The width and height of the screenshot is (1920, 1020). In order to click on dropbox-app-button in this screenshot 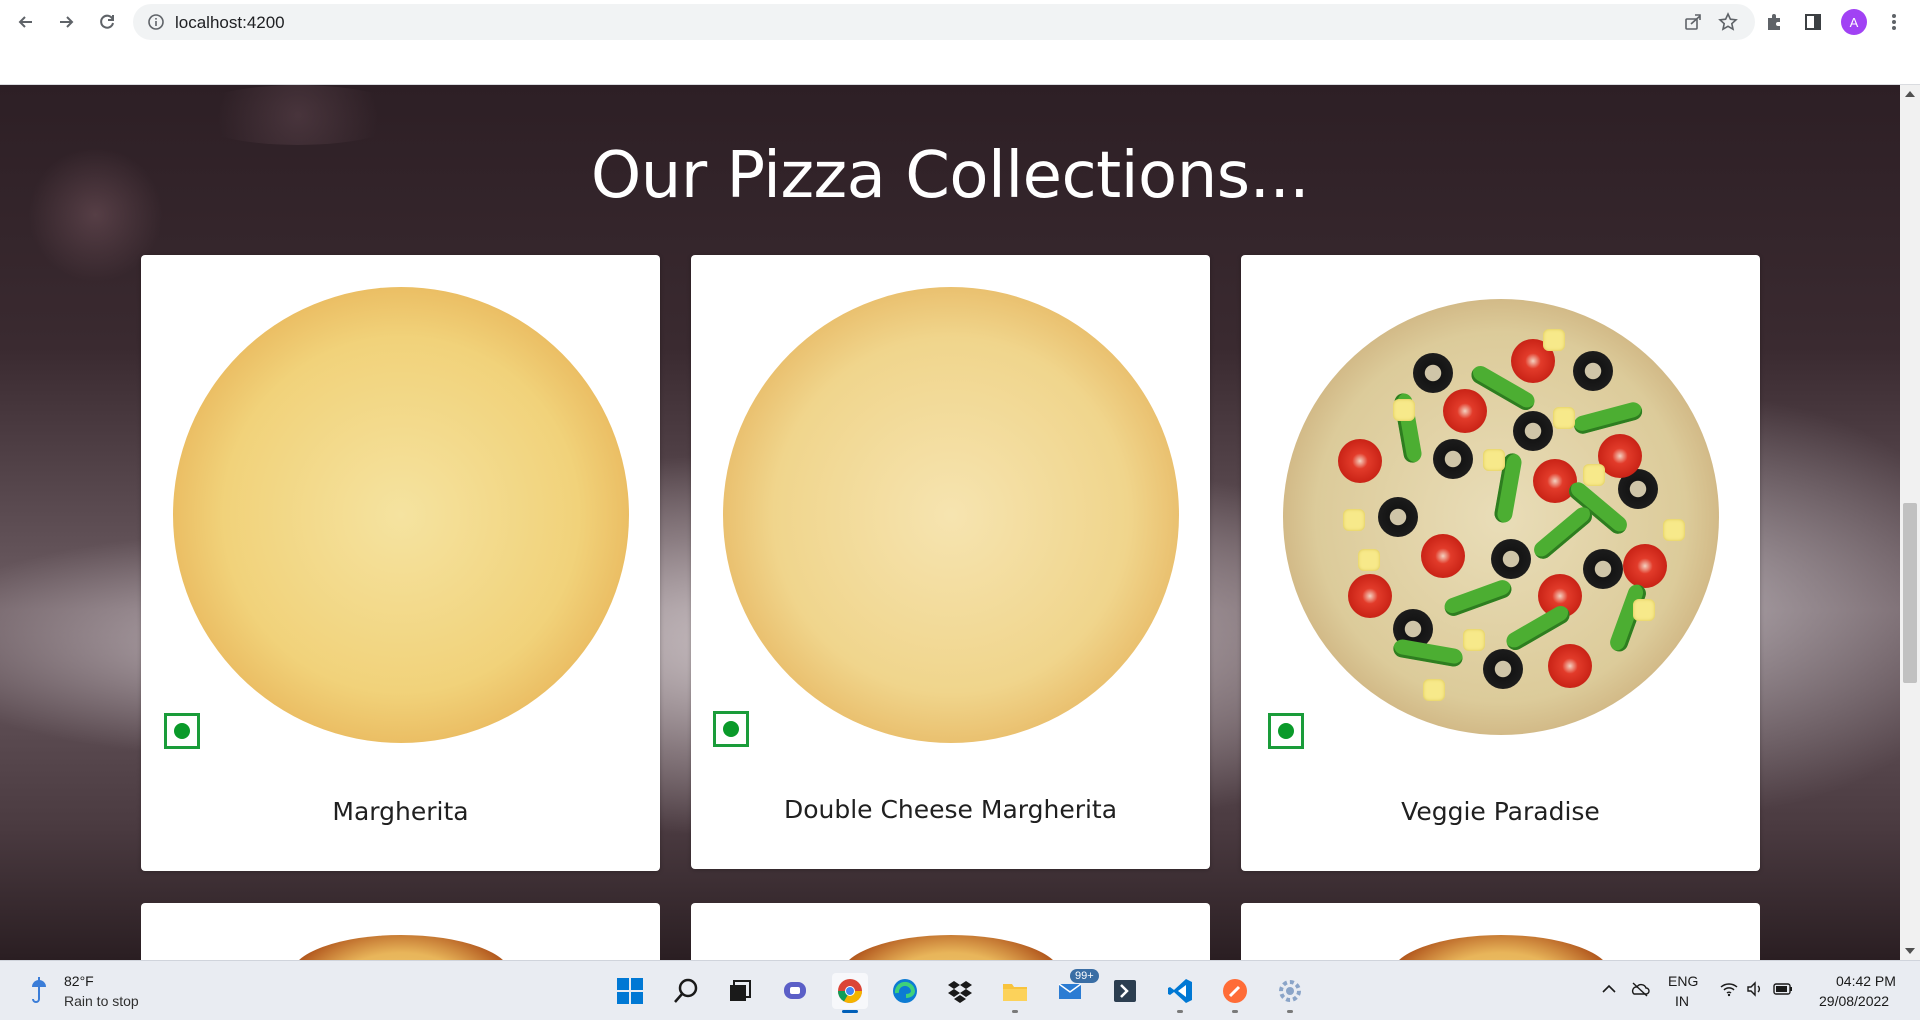, I will do `click(960, 991)`.